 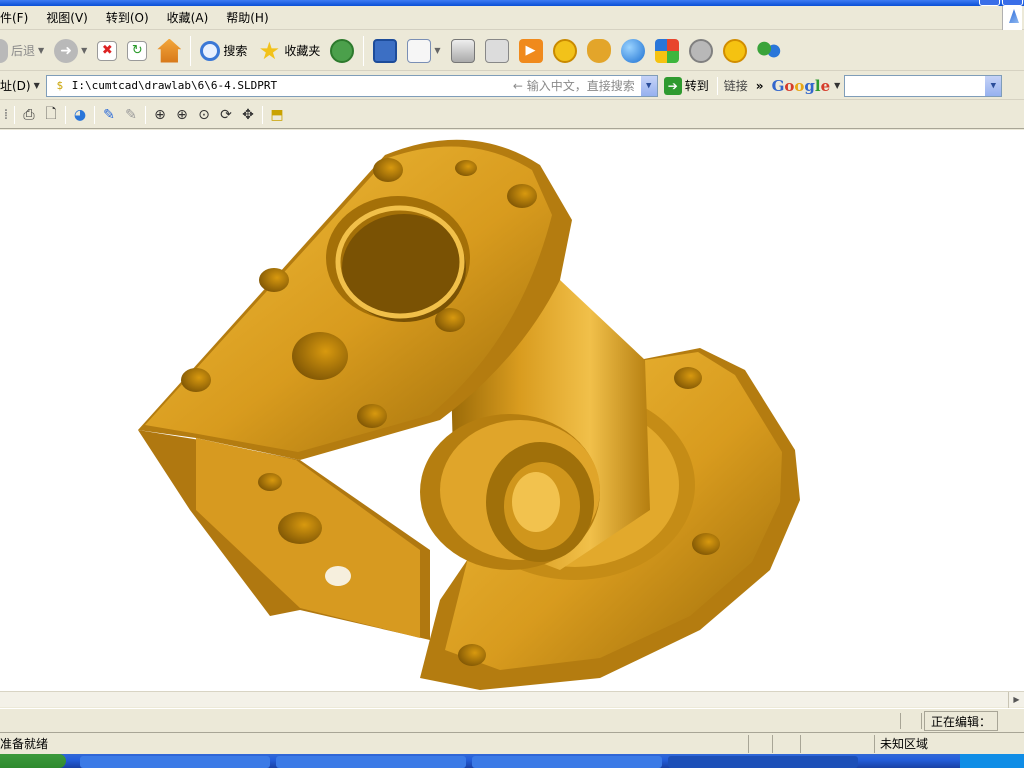 I want to click on globe-icon, so click(x=632, y=50).